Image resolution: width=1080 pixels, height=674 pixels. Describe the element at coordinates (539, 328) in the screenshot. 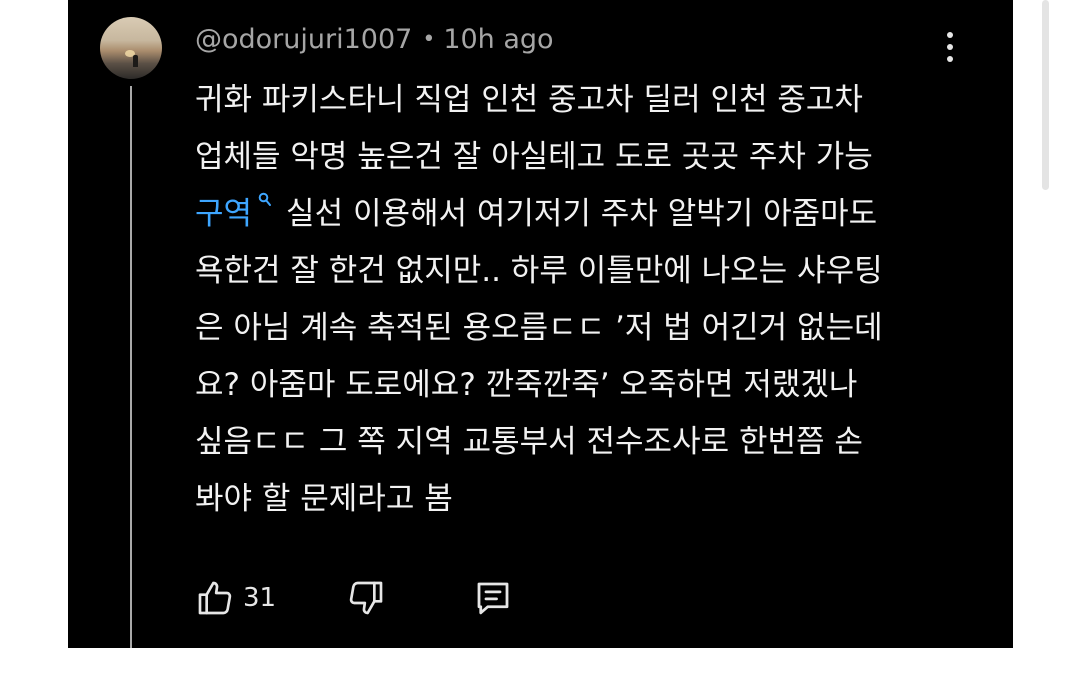

I see `comment-line: 은 아님 계속 축적된 용오름ㄷㄷ ’저 법 어긴거 없는데` at that location.